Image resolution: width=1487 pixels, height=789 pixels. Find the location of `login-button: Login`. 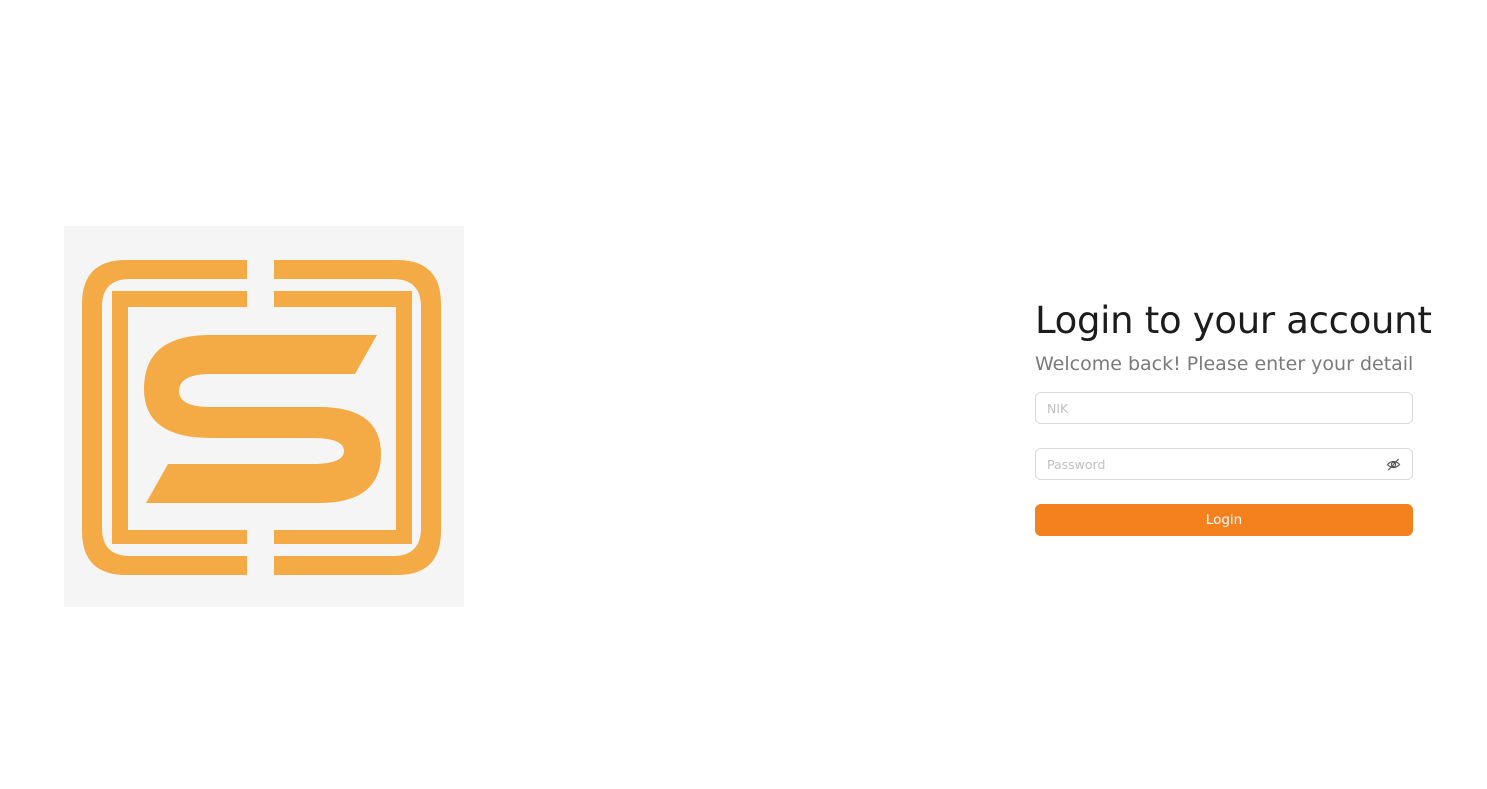

login-button: Login is located at coordinates (1224, 520).